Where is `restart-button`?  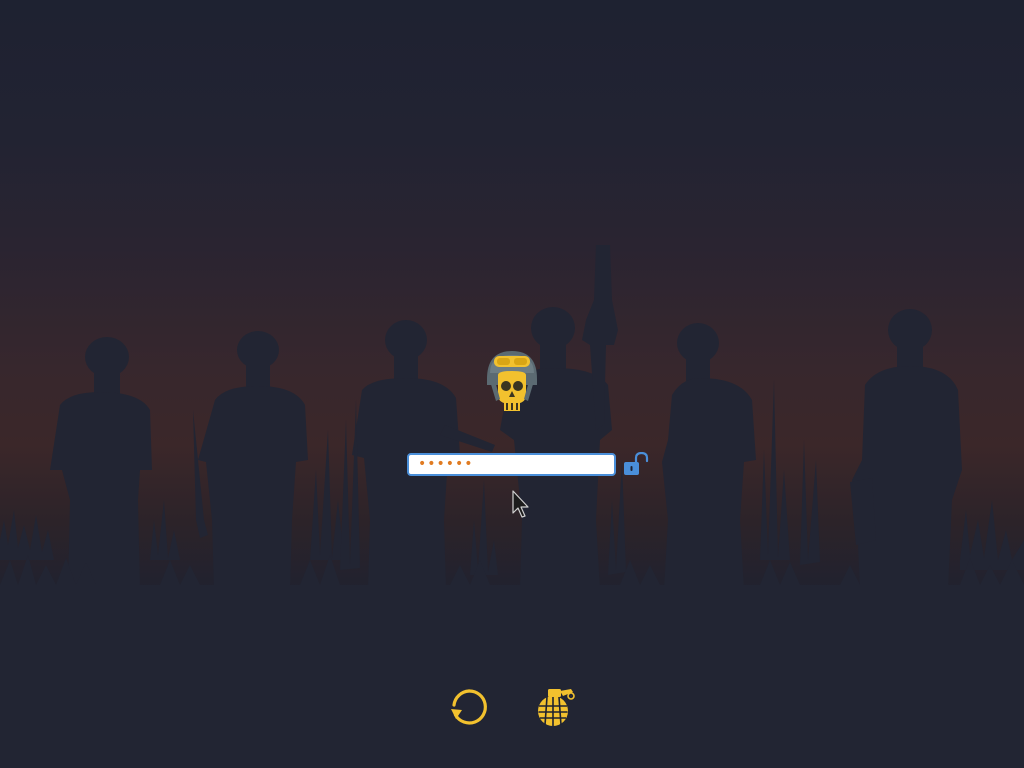
restart-button is located at coordinates (469, 707).